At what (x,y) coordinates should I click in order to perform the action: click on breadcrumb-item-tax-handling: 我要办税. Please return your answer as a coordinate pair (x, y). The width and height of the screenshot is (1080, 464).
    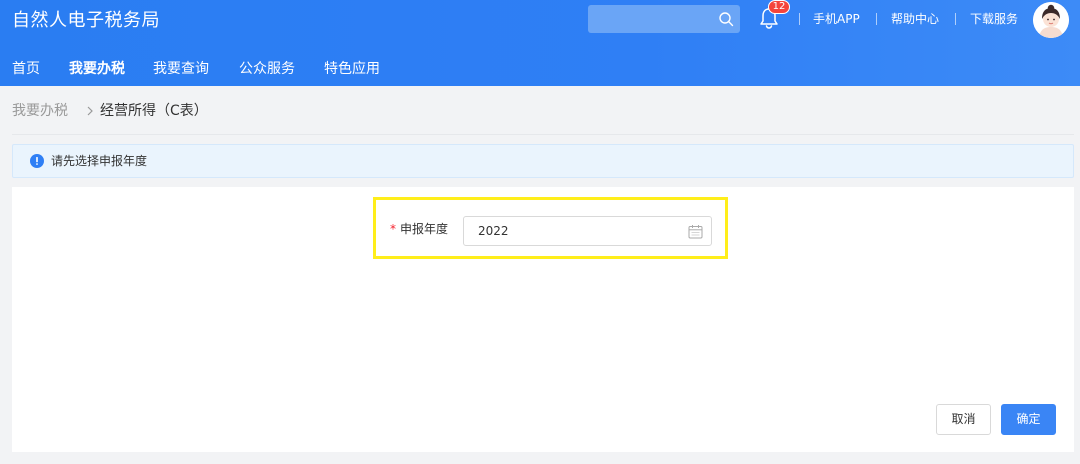
    Looking at the image, I should click on (40, 111).